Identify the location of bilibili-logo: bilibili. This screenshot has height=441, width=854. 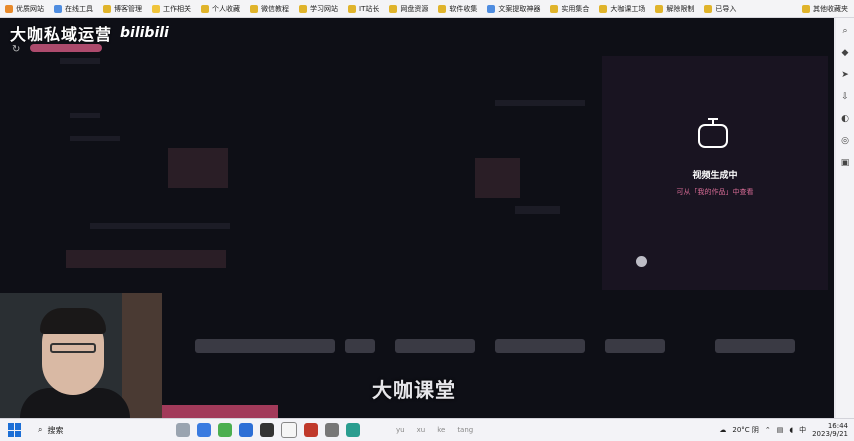
(144, 33).